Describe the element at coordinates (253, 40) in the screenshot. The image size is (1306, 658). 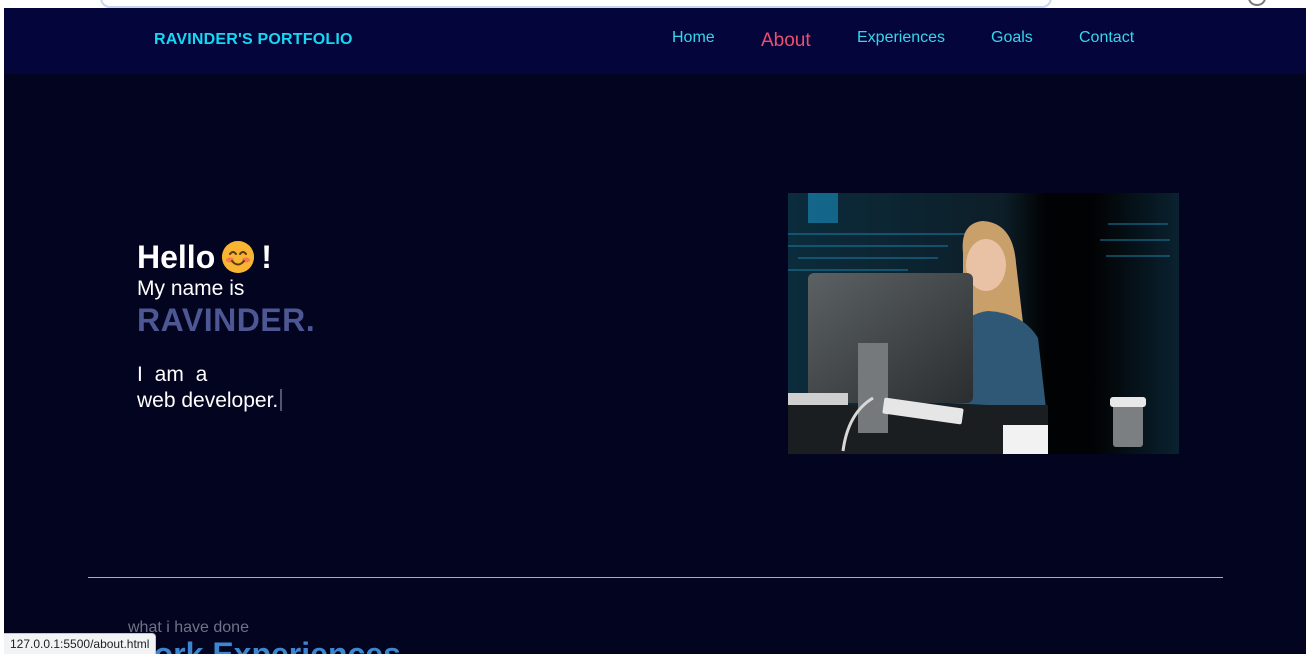
I see `brand-logo-text: RAVINDER'S PORTFOLIO` at that location.